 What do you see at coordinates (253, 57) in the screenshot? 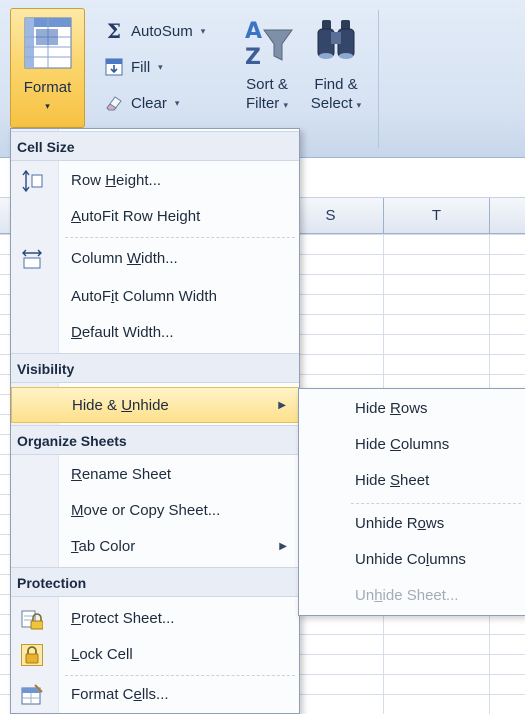
I see `svg-text: Z` at bounding box center [253, 57].